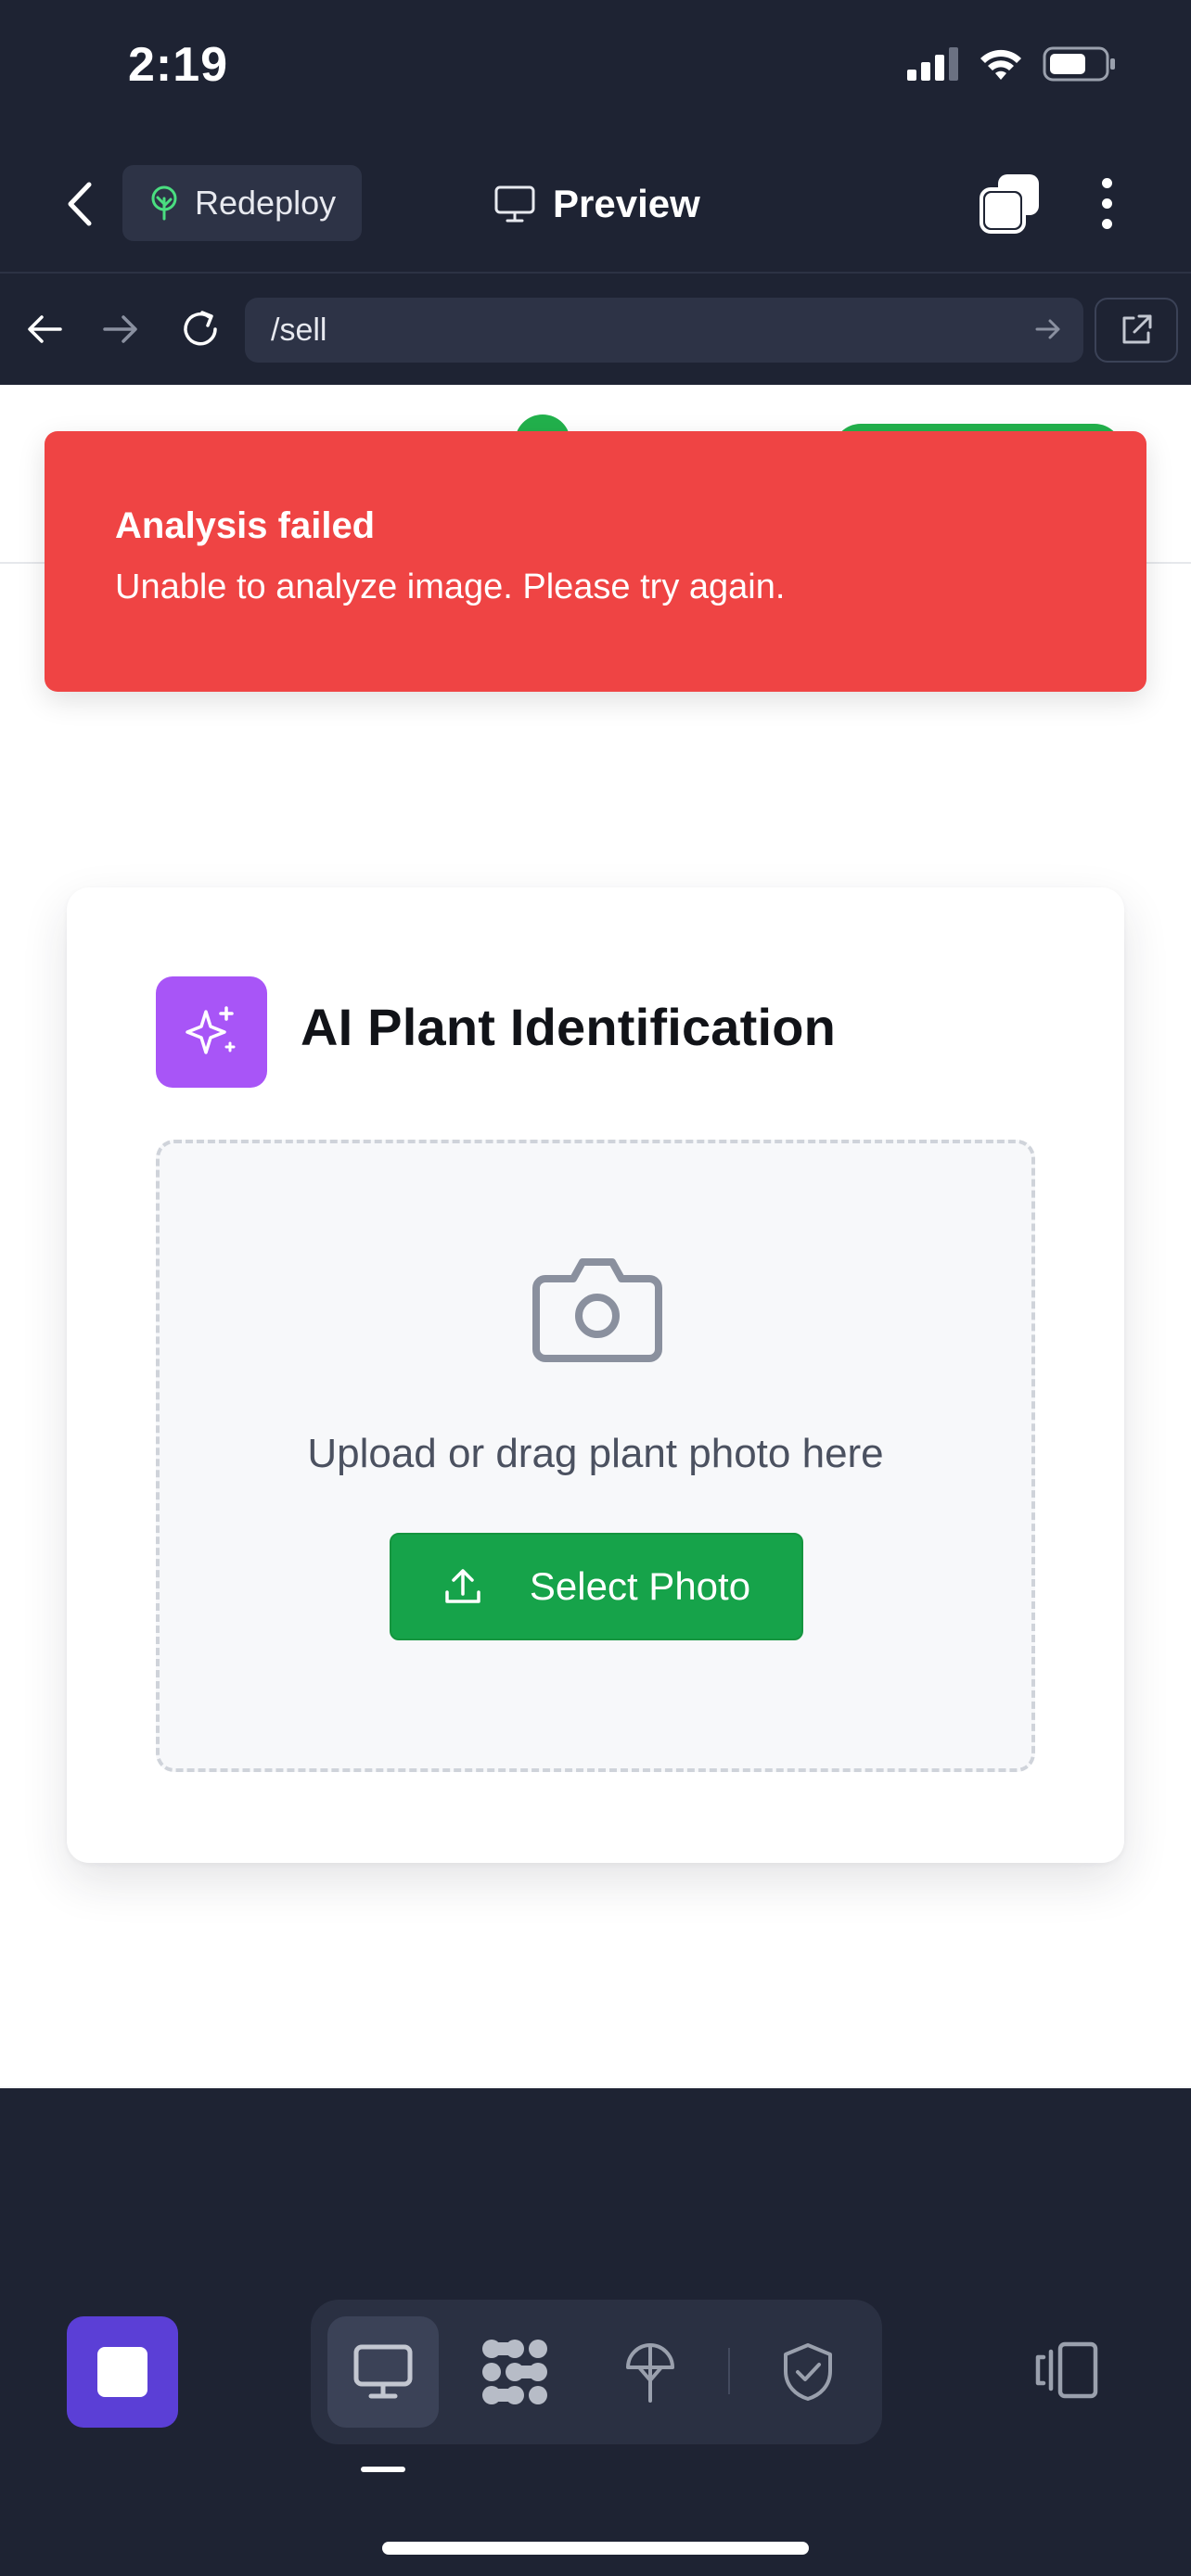 The image size is (1191, 2576). What do you see at coordinates (299, 330) in the screenshot?
I see `url-text: /sell` at bounding box center [299, 330].